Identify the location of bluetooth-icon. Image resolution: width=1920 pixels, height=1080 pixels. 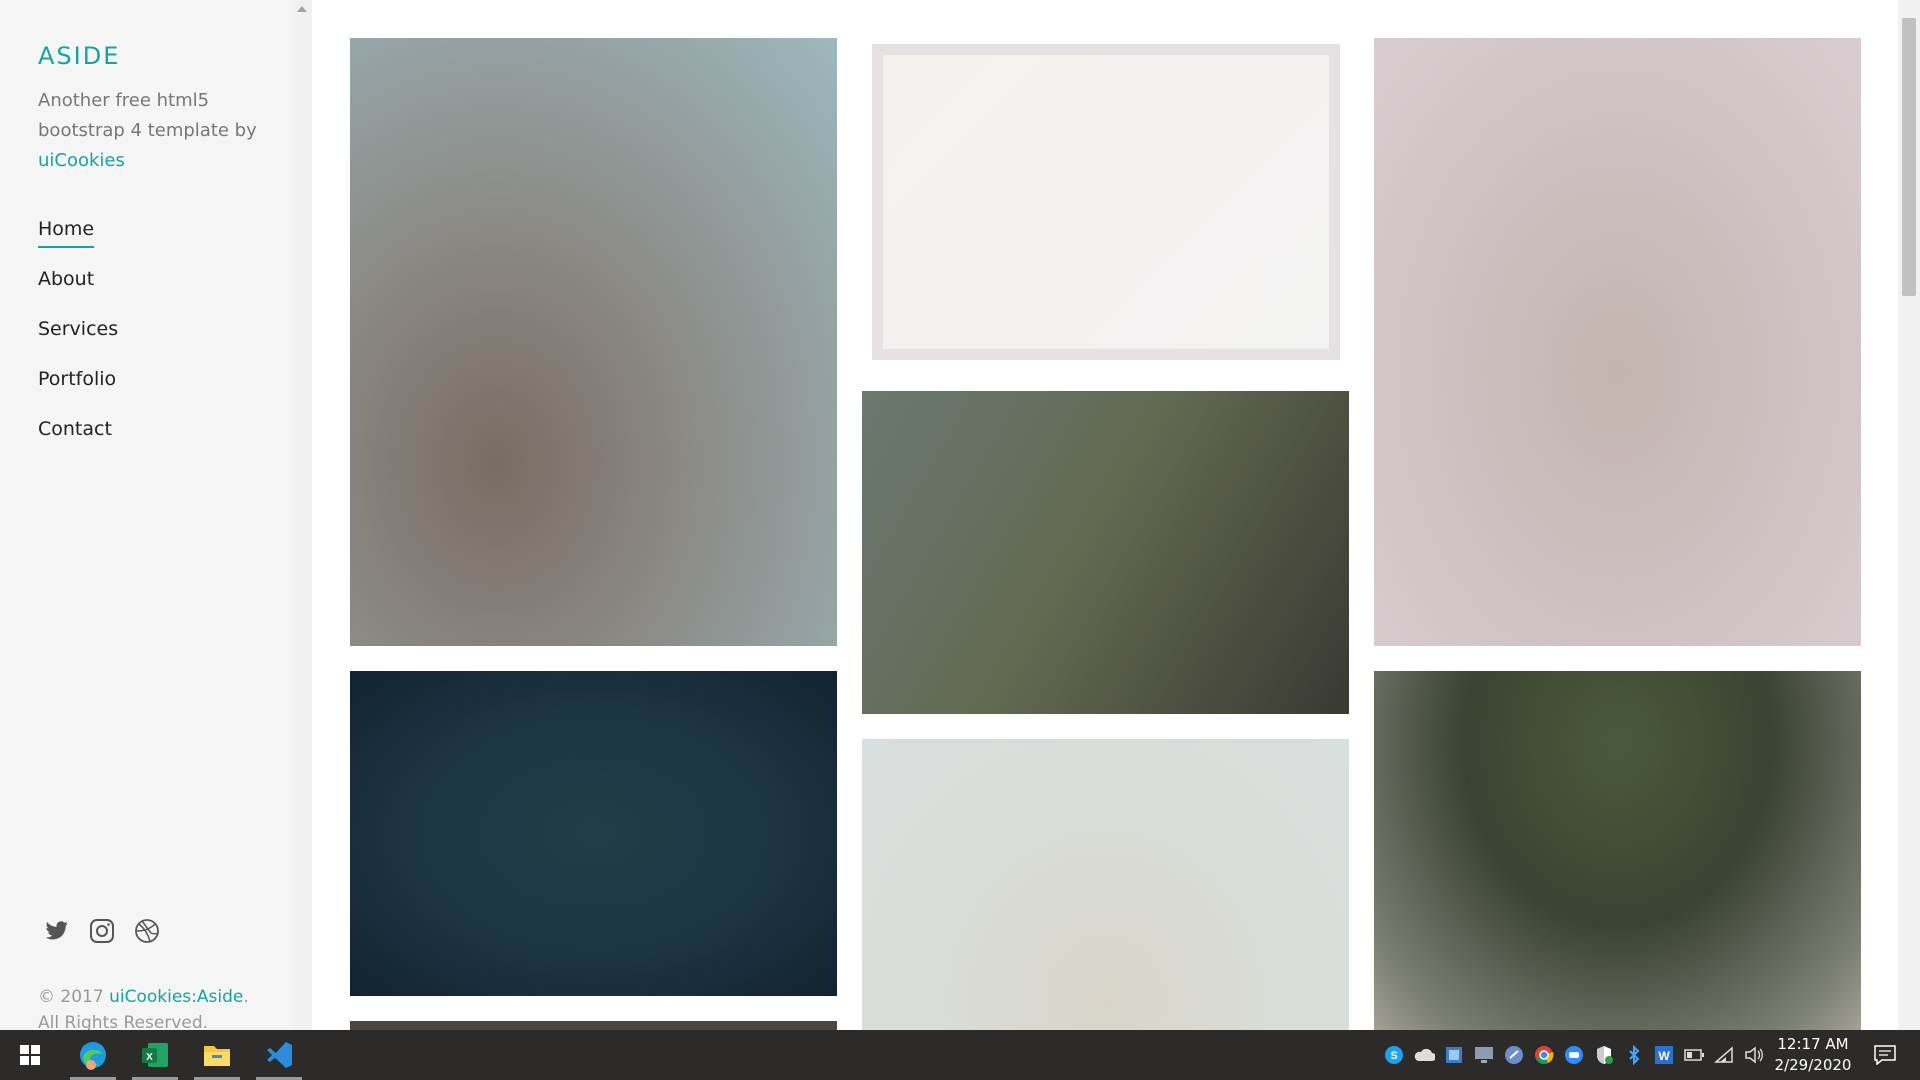
(1634, 1055).